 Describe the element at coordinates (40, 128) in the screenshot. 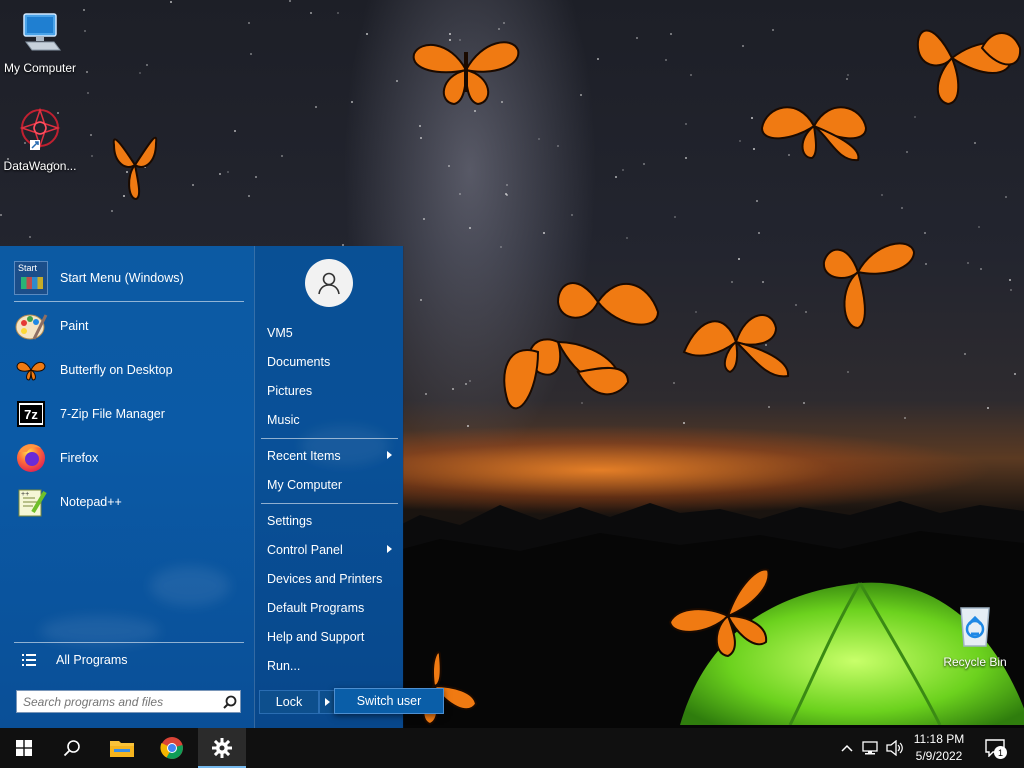

I see `datawagon-shortcut-icon` at that location.